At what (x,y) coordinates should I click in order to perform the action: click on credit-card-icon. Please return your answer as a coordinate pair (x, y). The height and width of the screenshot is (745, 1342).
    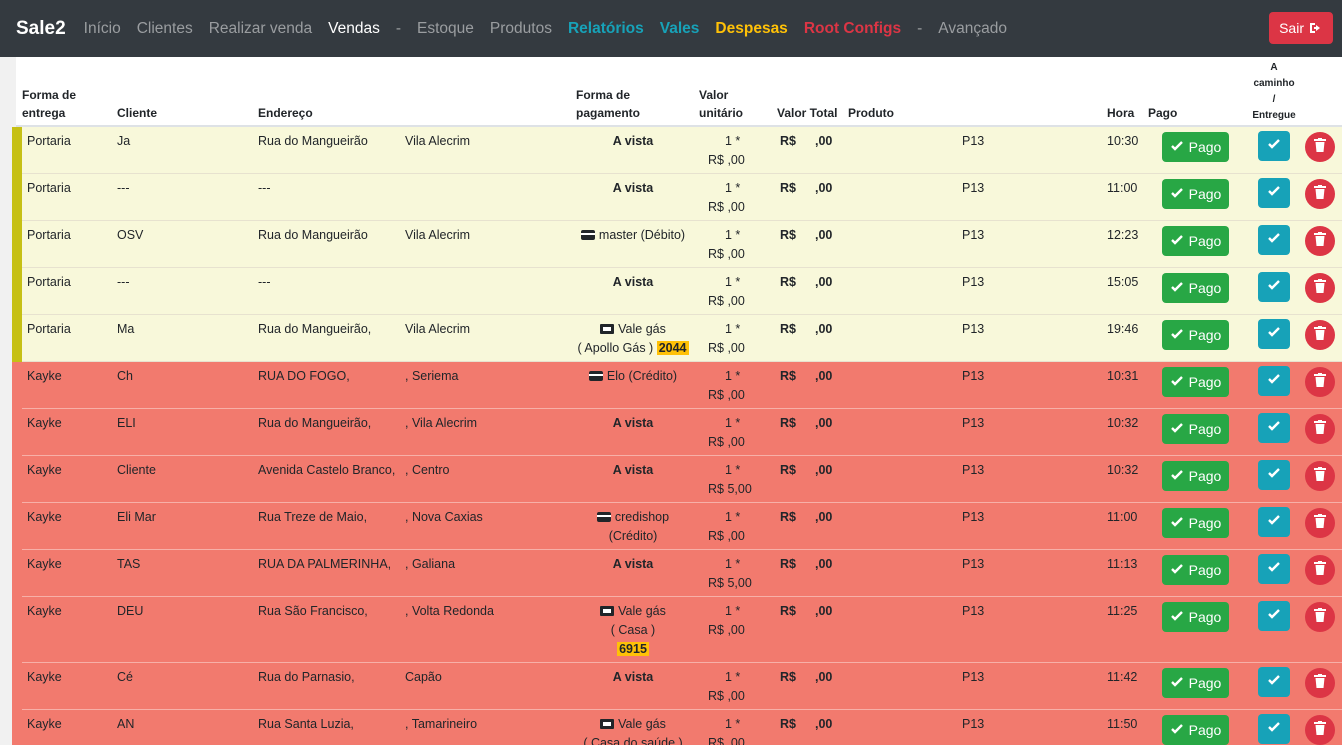
    Looking at the image, I should click on (587, 235).